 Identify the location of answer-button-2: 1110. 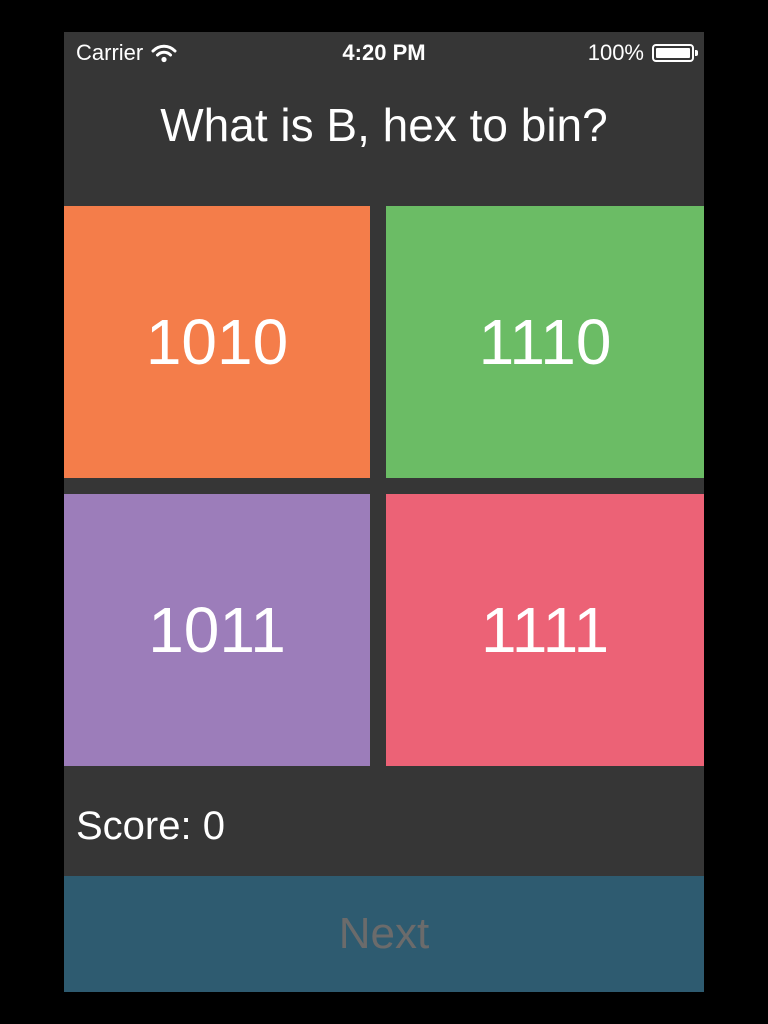
(545, 342).